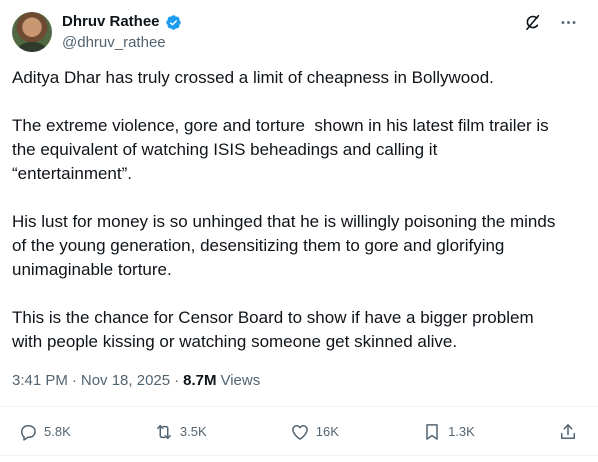  What do you see at coordinates (32, 47) in the screenshot?
I see `avatar-shoulders` at bounding box center [32, 47].